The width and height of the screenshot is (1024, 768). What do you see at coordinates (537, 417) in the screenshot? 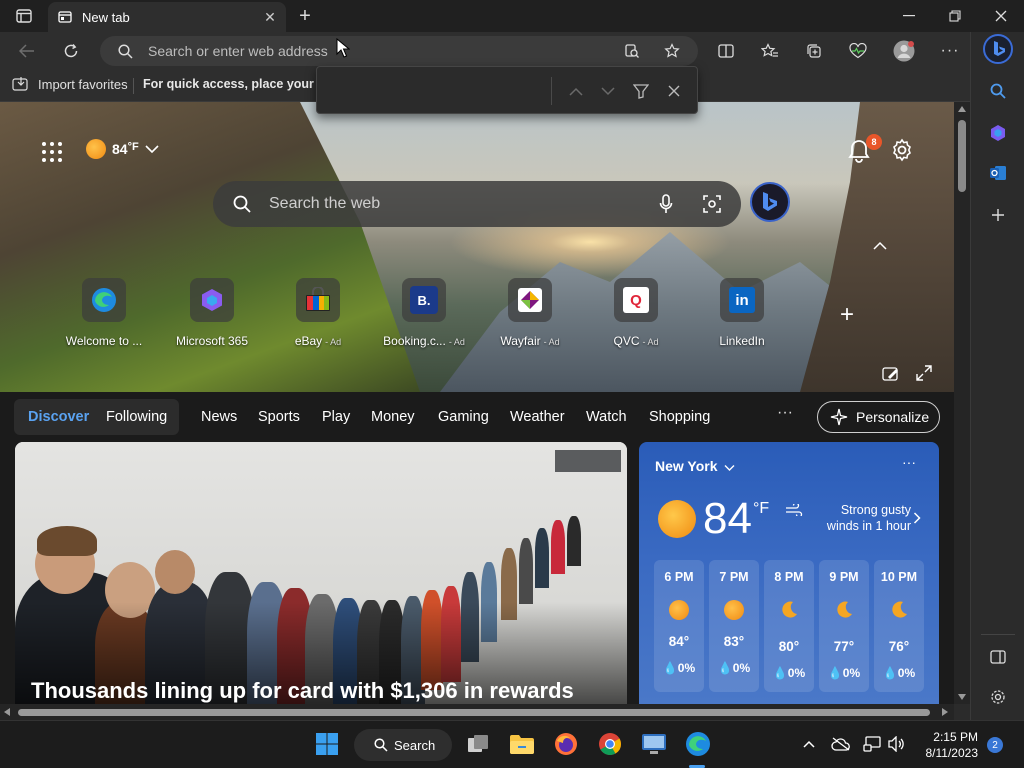
I see `tab-weather: Weather` at bounding box center [537, 417].